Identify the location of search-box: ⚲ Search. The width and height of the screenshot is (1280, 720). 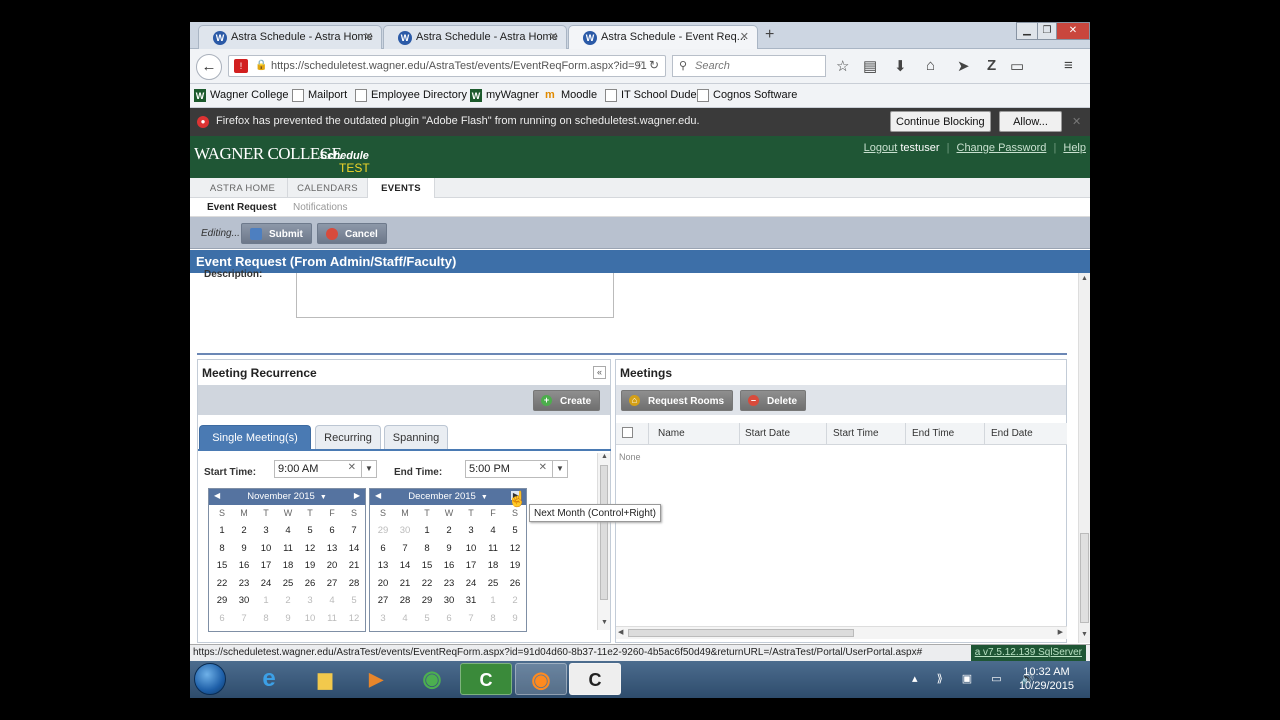
(749, 66).